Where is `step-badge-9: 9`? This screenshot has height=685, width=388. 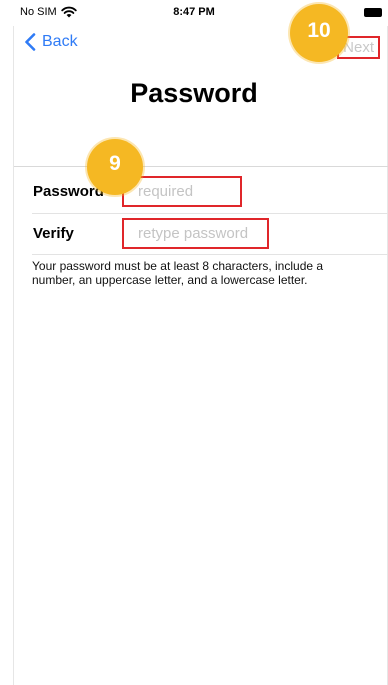
step-badge-9: 9 is located at coordinates (115, 167).